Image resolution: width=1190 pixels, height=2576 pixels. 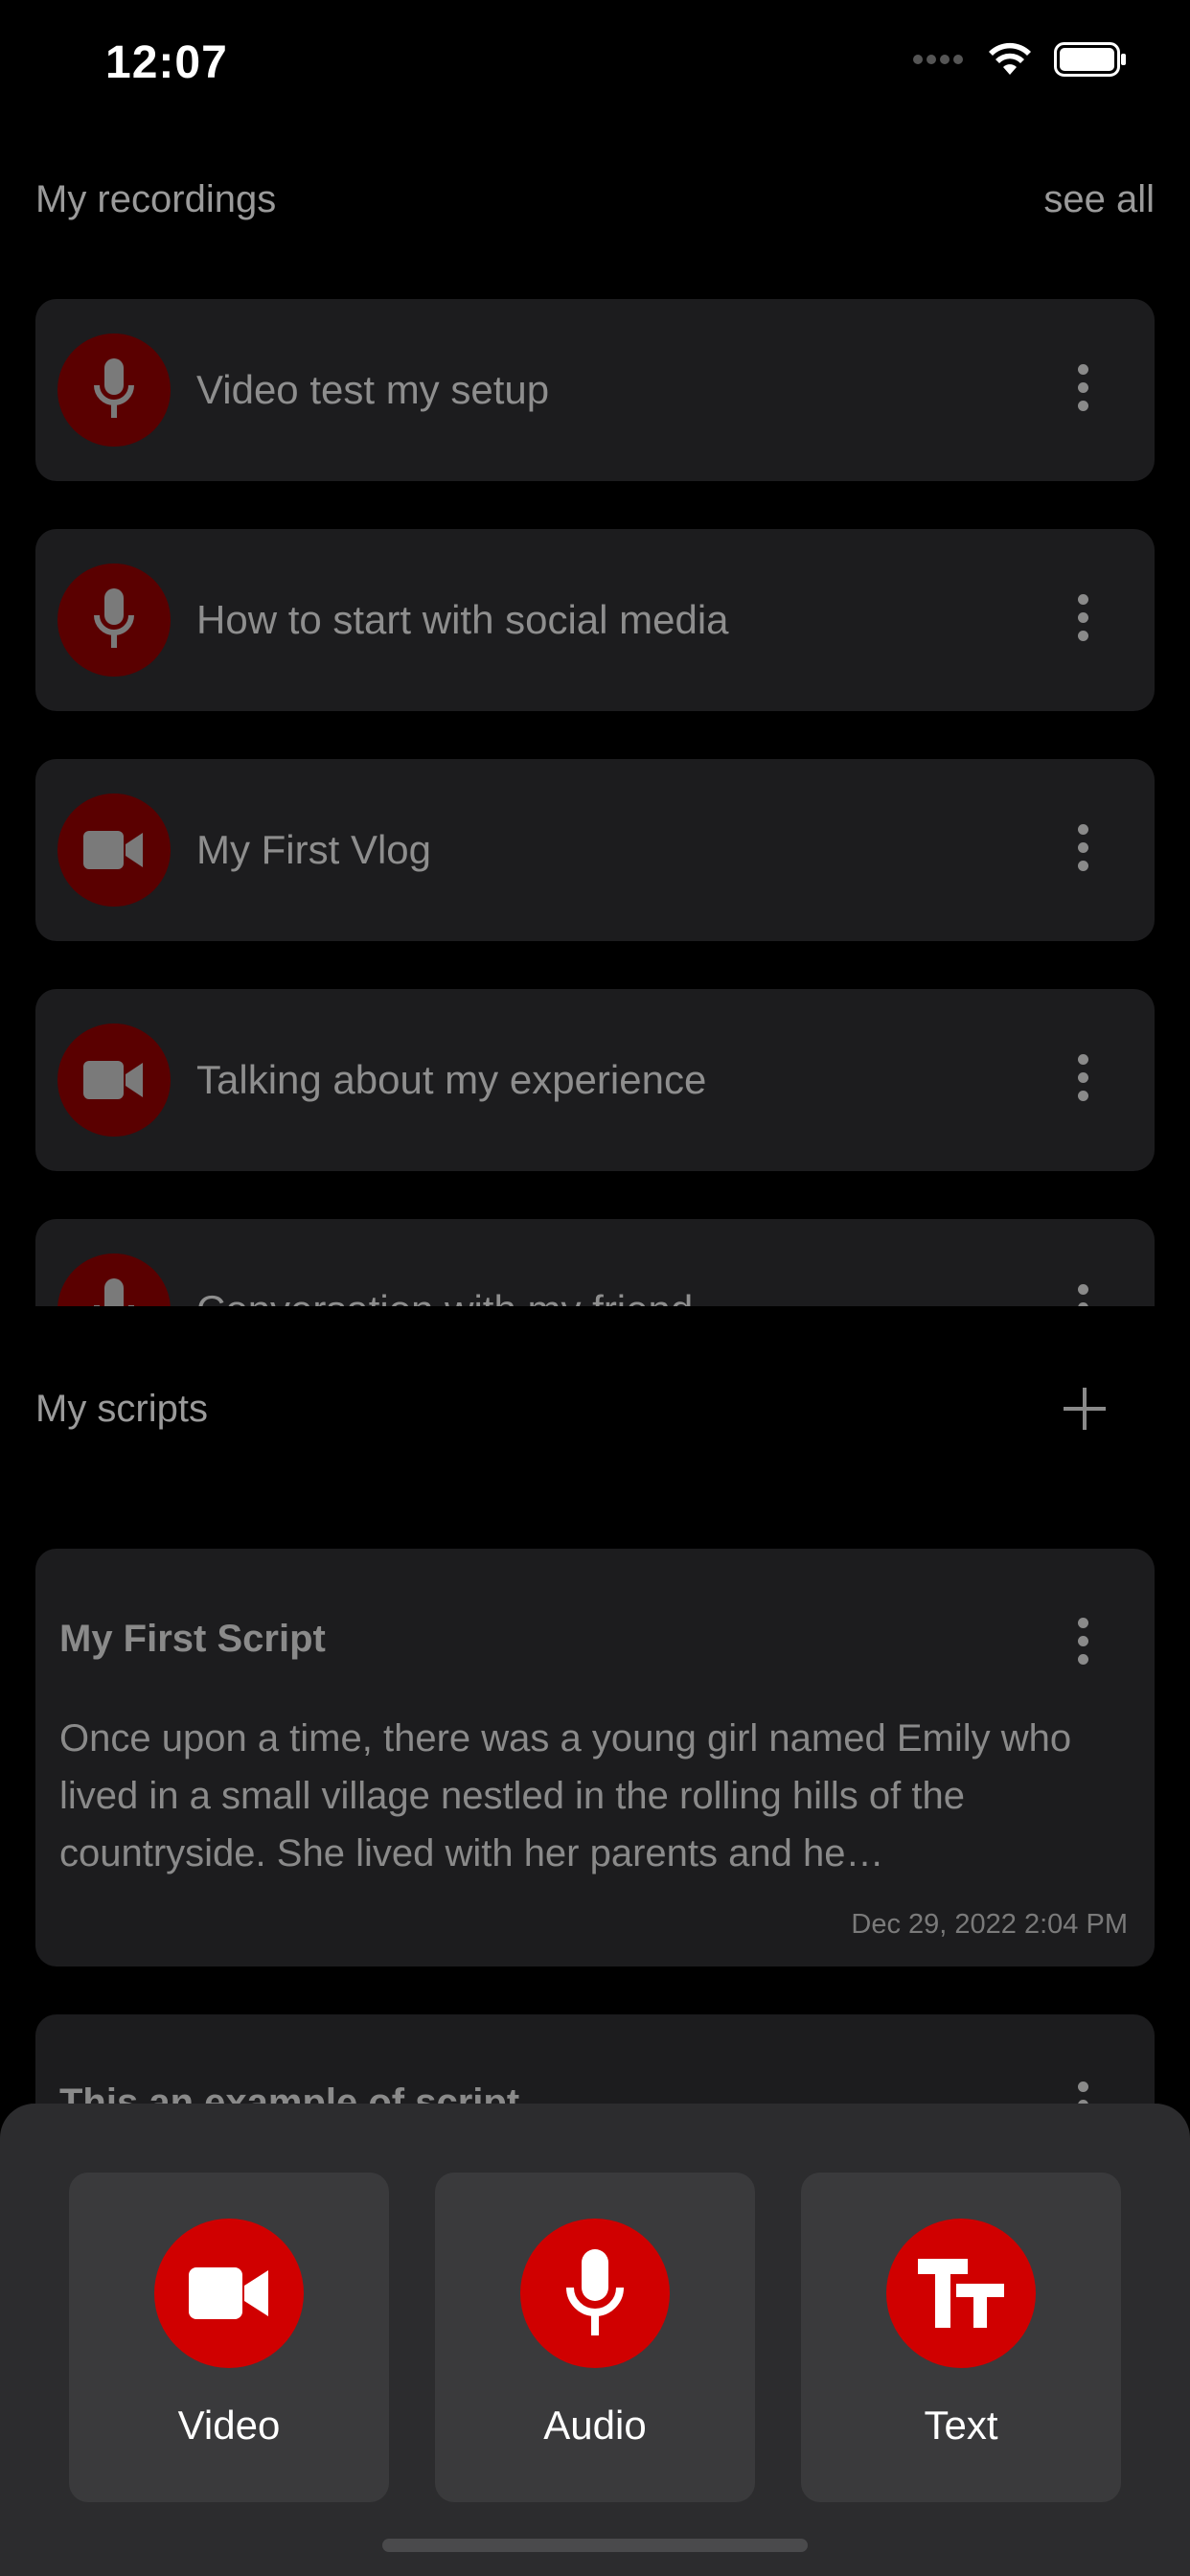 I want to click on recordings-section-title: My recordings, so click(x=156, y=199).